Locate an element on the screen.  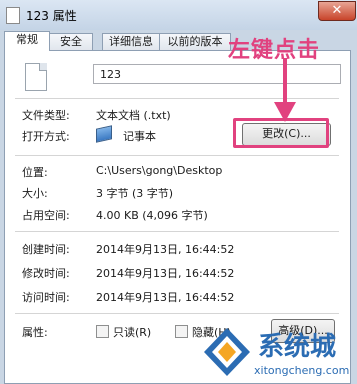
size-label: 大小: is located at coordinates (35, 193).